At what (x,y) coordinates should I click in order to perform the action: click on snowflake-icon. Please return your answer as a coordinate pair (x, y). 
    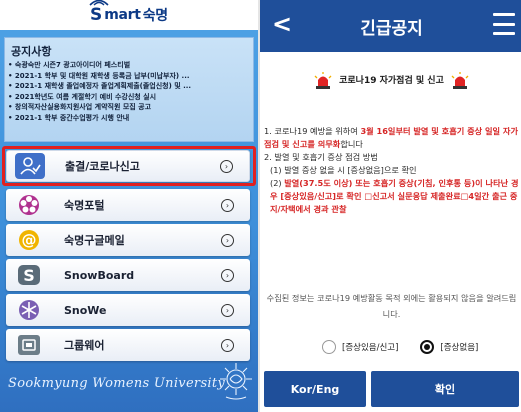
    Looking at the image, I should click on (29, 310).